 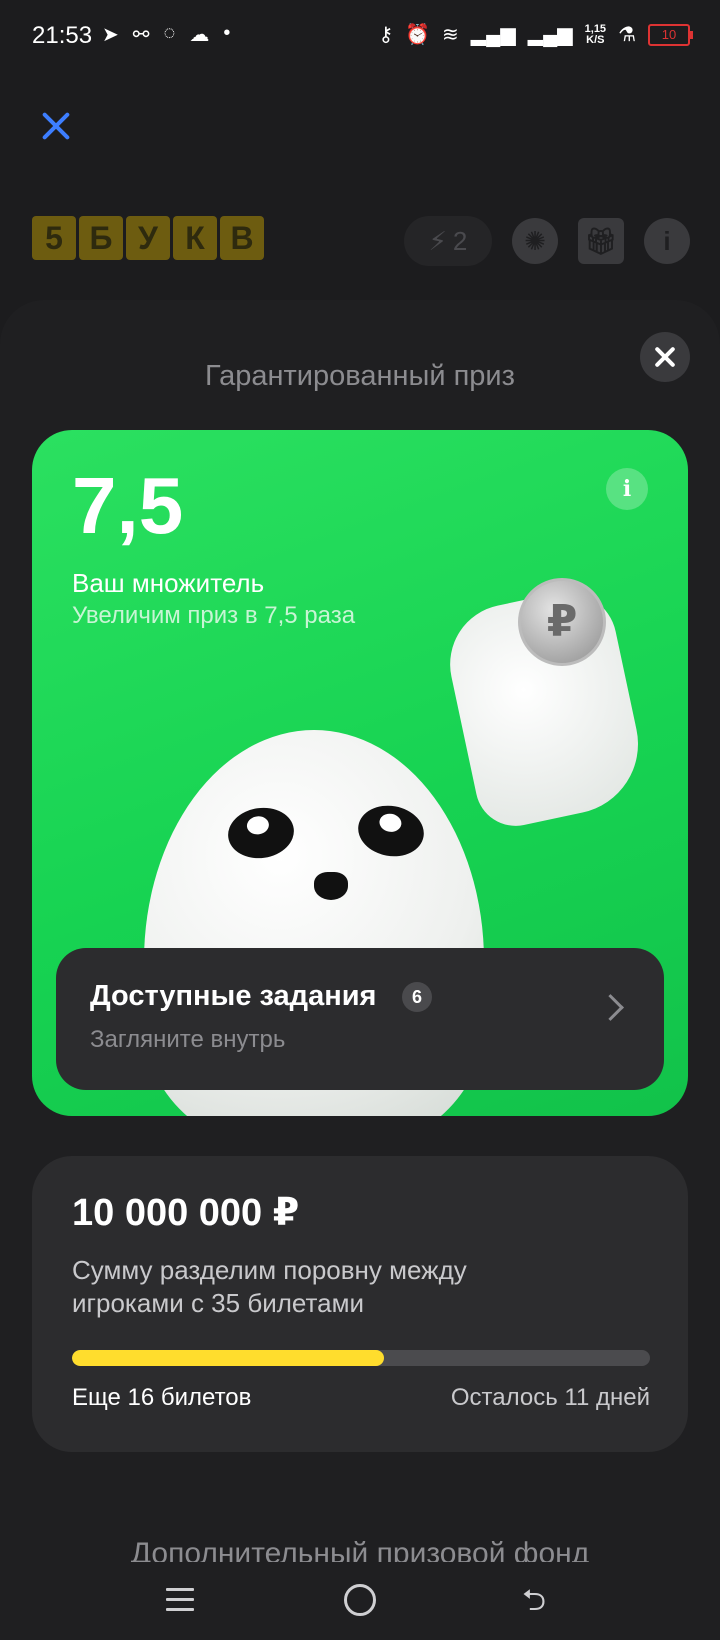 What do you see at coordinates (168, 583) in the screenshot?
I see `multiplier-label: Ваш множитель` at bounding box center [168, 583].